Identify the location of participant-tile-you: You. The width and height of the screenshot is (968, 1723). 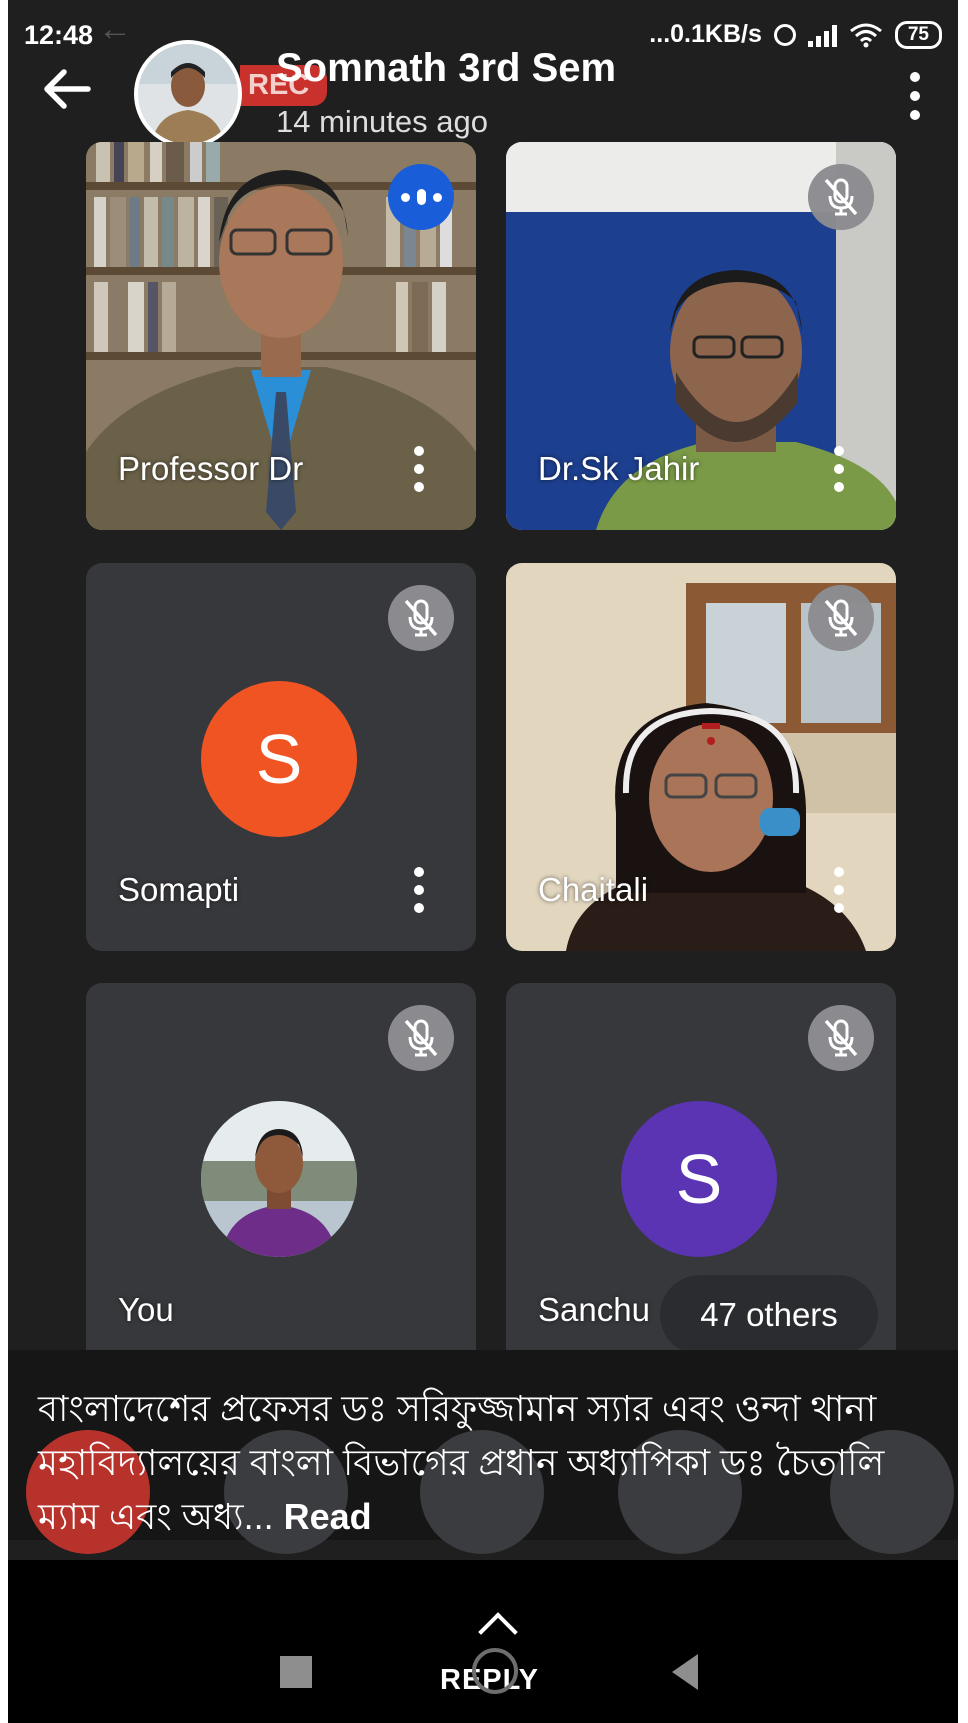
(281, 1177).